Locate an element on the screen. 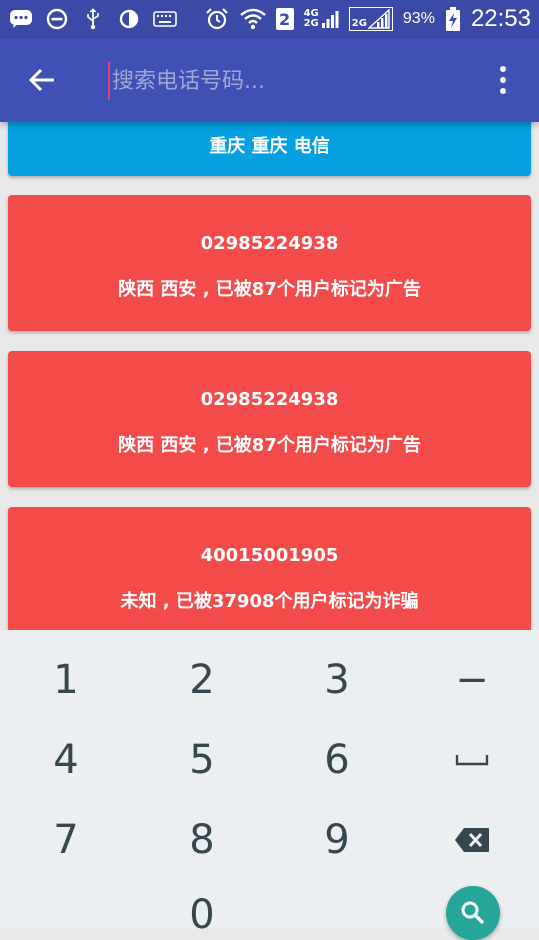  list-item: 重庆 重庆 电信 is located at coordinates (269, 149).